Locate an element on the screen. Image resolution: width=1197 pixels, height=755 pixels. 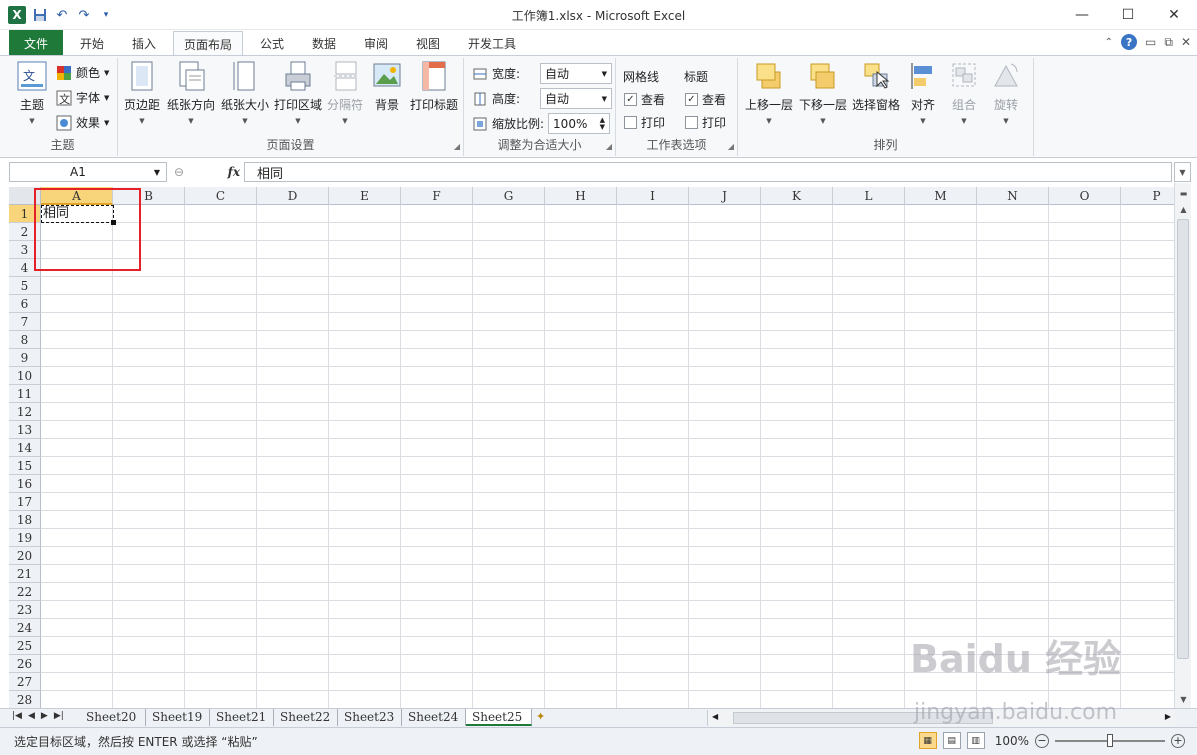
height-select: 自动 ▼ is located at coordinates (576, 98).